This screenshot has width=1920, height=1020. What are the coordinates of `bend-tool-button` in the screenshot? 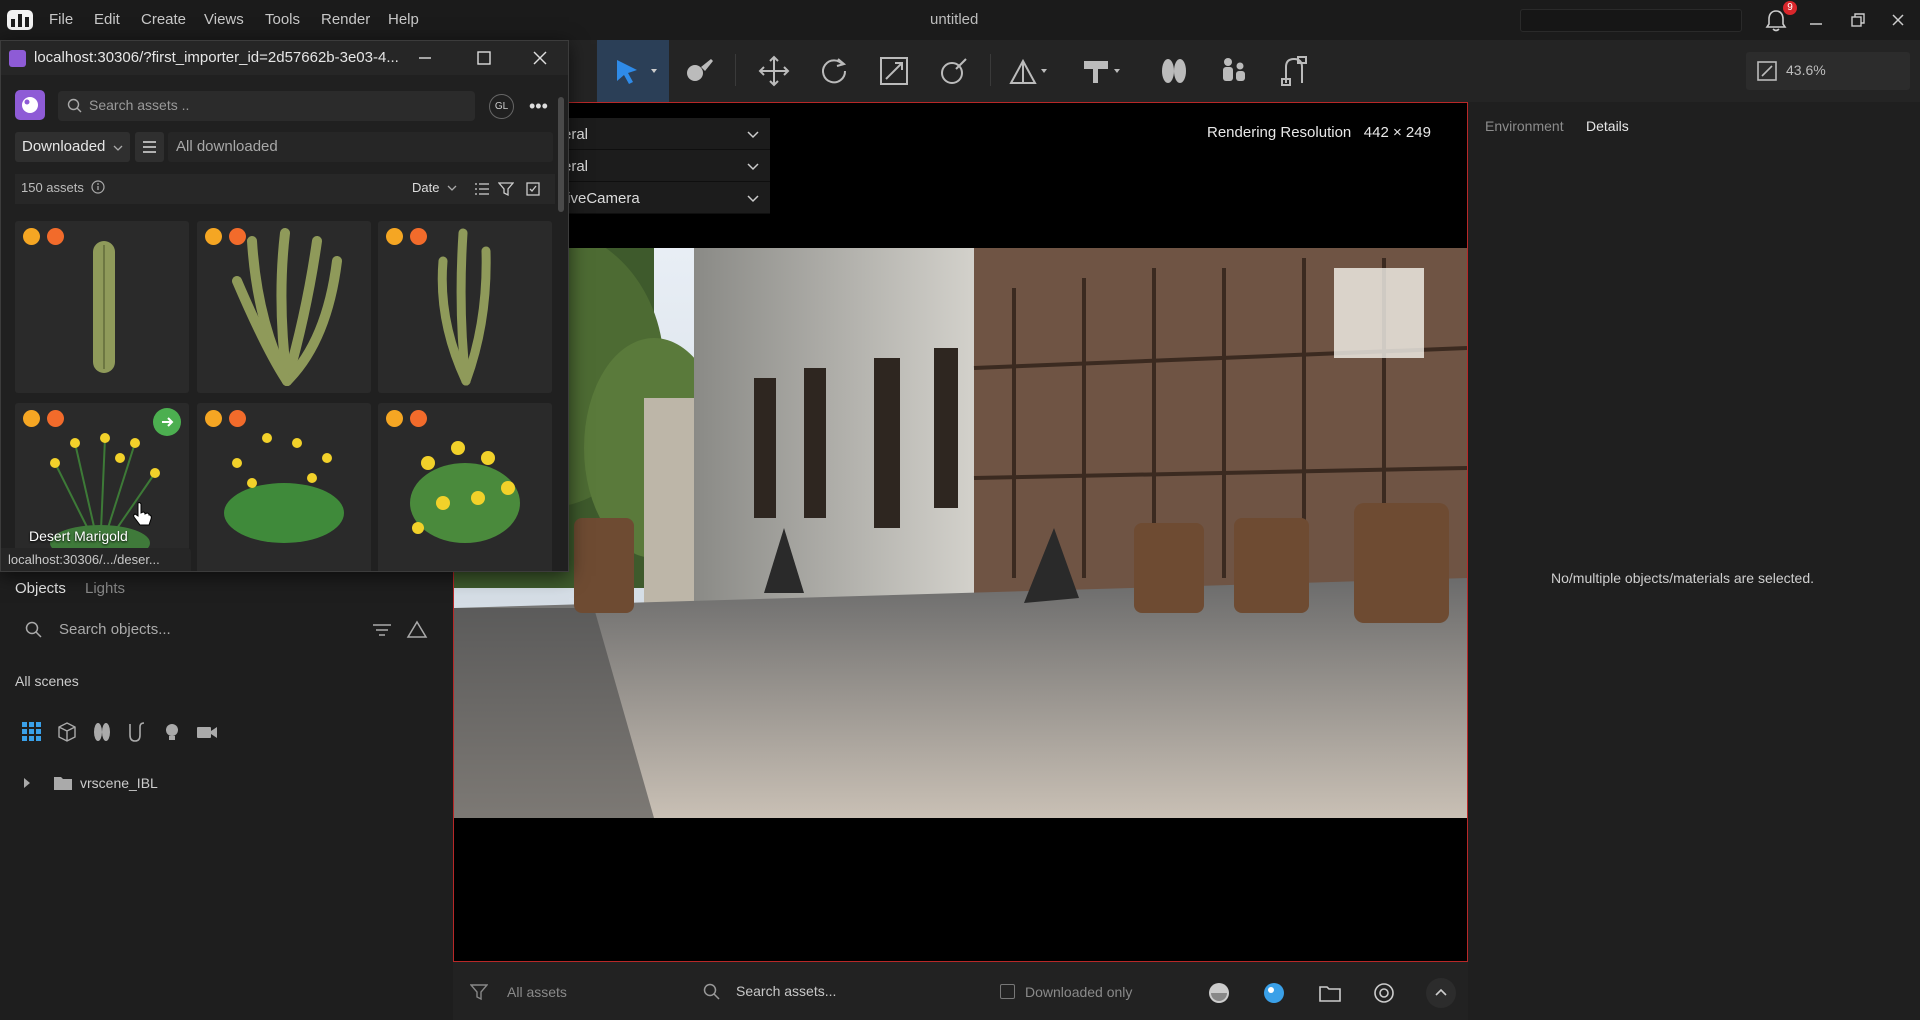 It's located at (1294, 71).